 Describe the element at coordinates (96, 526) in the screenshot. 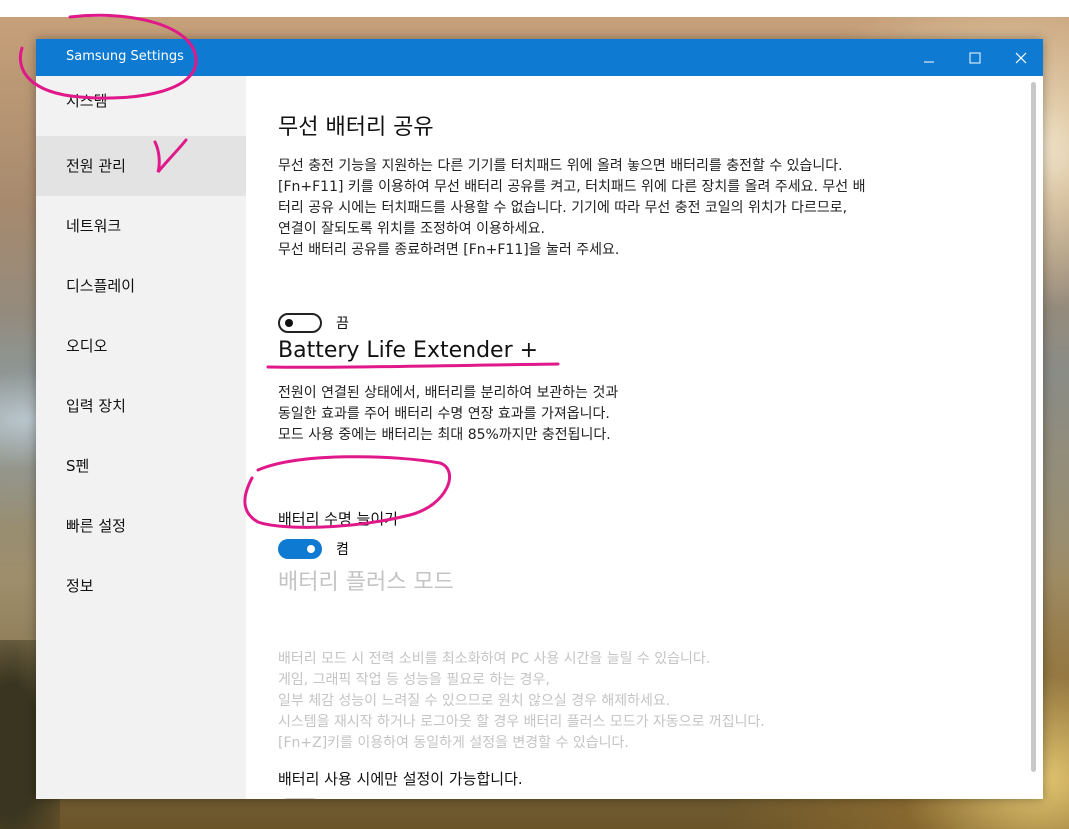

I see `sidebar-item-label: 빠른 설정` at that location.